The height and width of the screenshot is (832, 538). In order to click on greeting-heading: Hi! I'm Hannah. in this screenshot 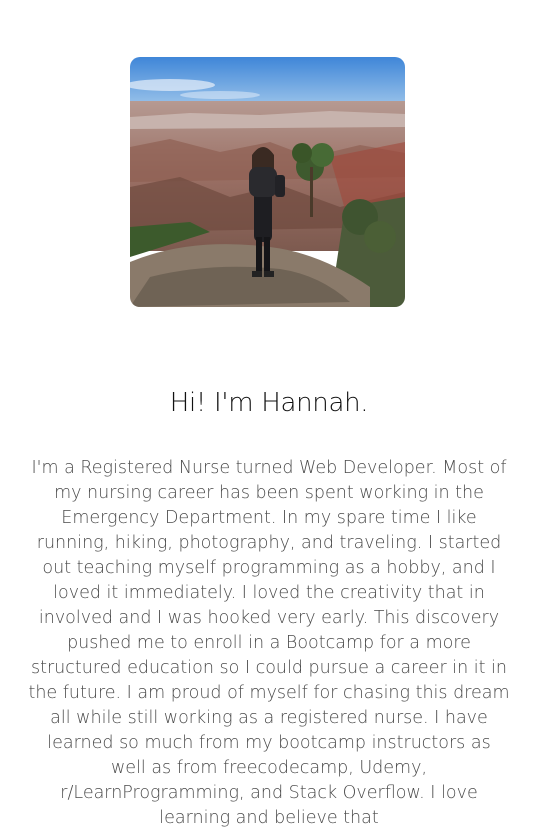, I will do `click(269, 403)`.